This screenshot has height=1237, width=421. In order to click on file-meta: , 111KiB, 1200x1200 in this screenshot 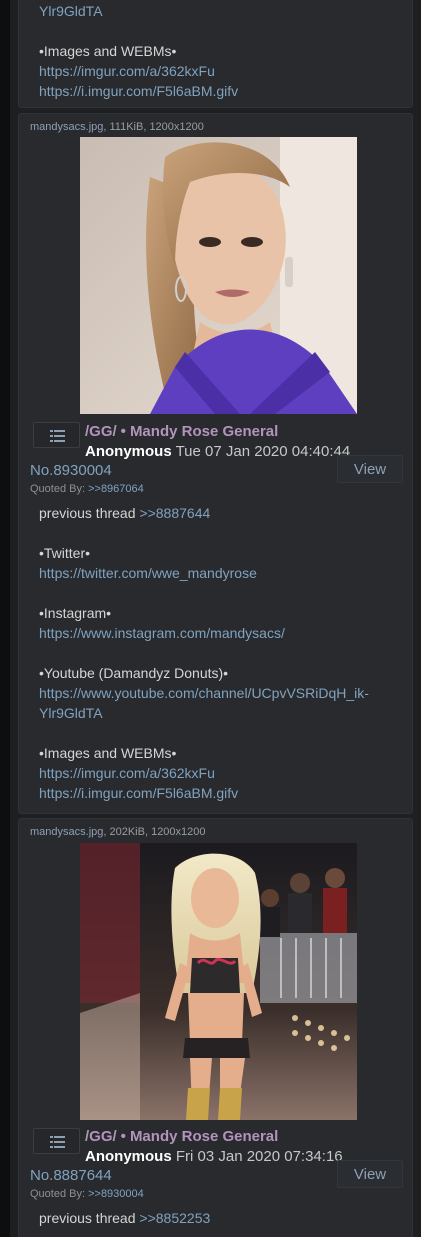, I will do `click(153, 127)`.